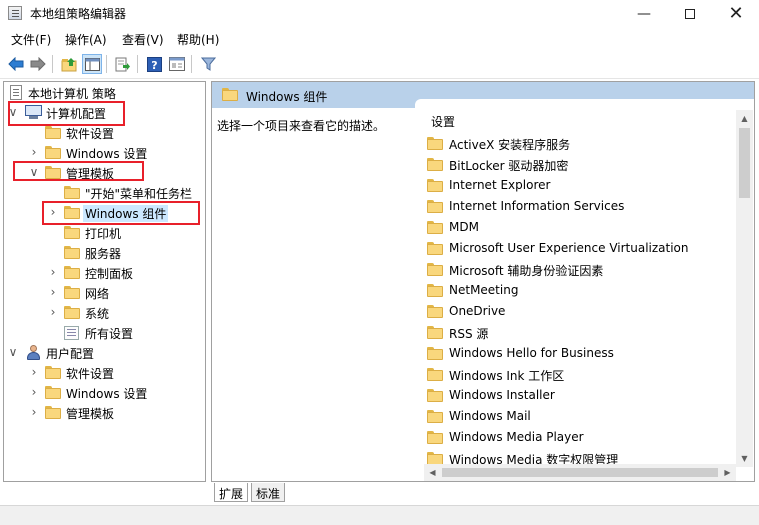 The width and height of the screenshot is (759, 525). I want to click on show-hide-tree-icon, so click(92, 64).